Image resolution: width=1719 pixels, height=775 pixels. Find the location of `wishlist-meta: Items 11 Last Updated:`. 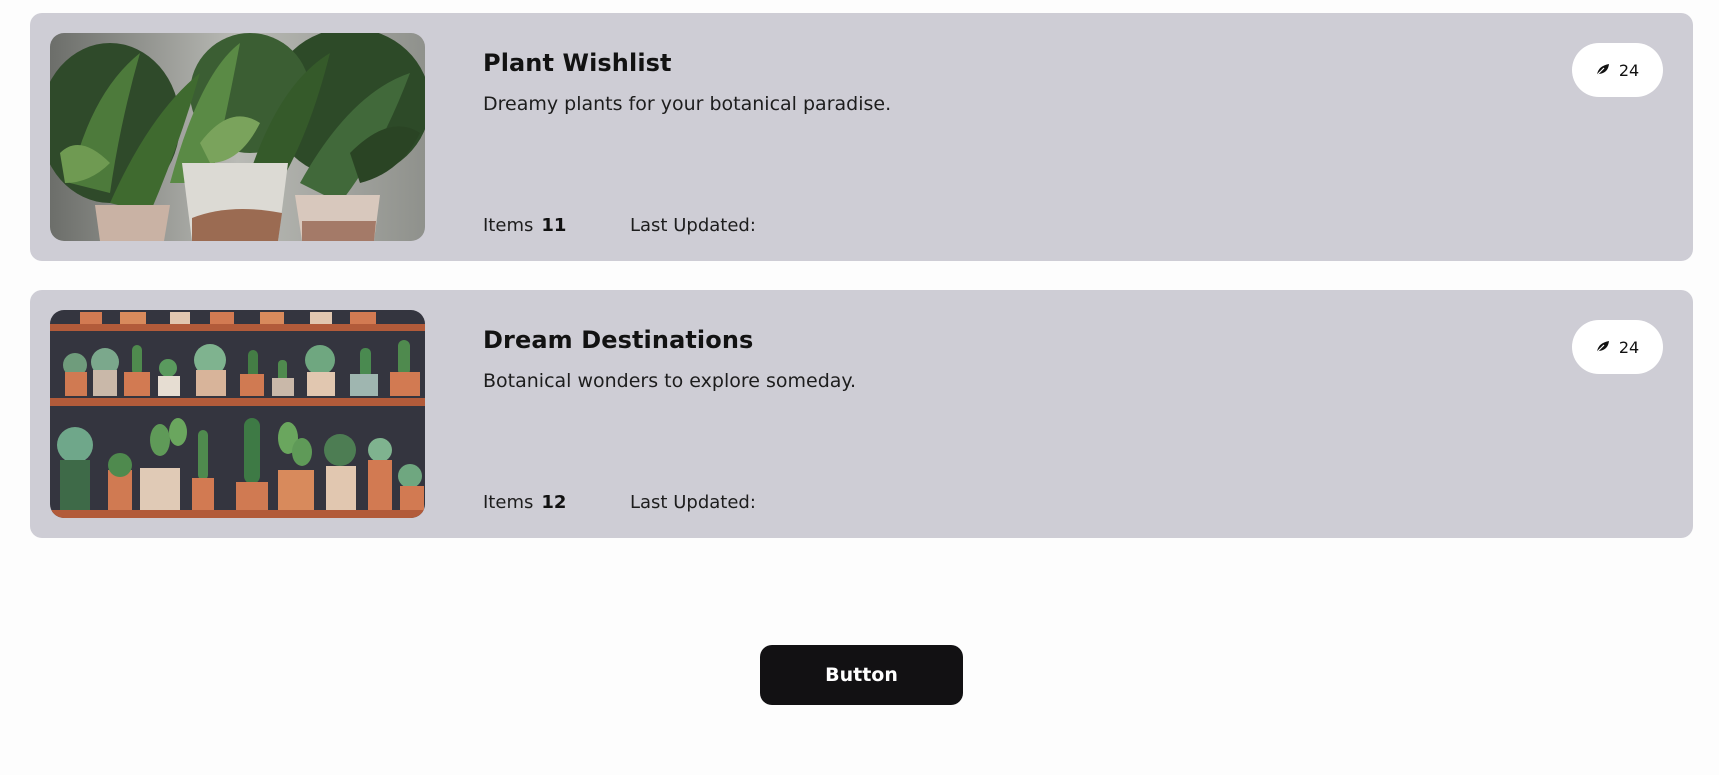

wishlist-meta: Items 11 Last Updated: is located at coordinates (619, 225).